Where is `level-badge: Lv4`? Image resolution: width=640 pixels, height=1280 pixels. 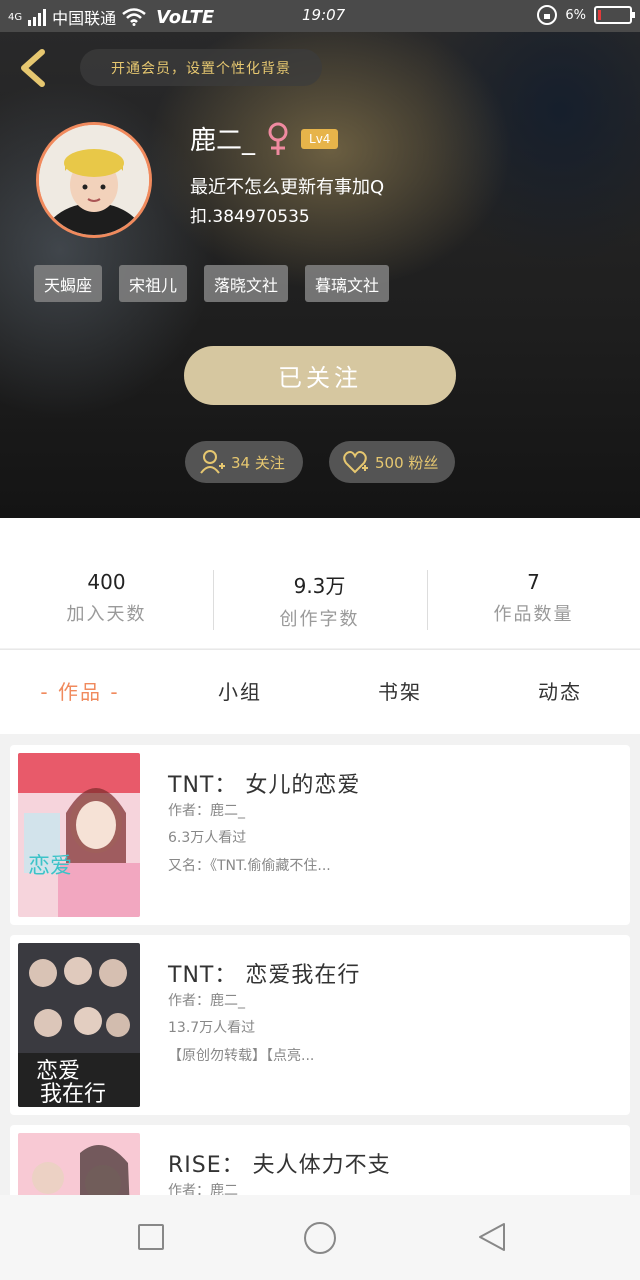 level-badge: Lv4 is located at coordinates (320, 138).